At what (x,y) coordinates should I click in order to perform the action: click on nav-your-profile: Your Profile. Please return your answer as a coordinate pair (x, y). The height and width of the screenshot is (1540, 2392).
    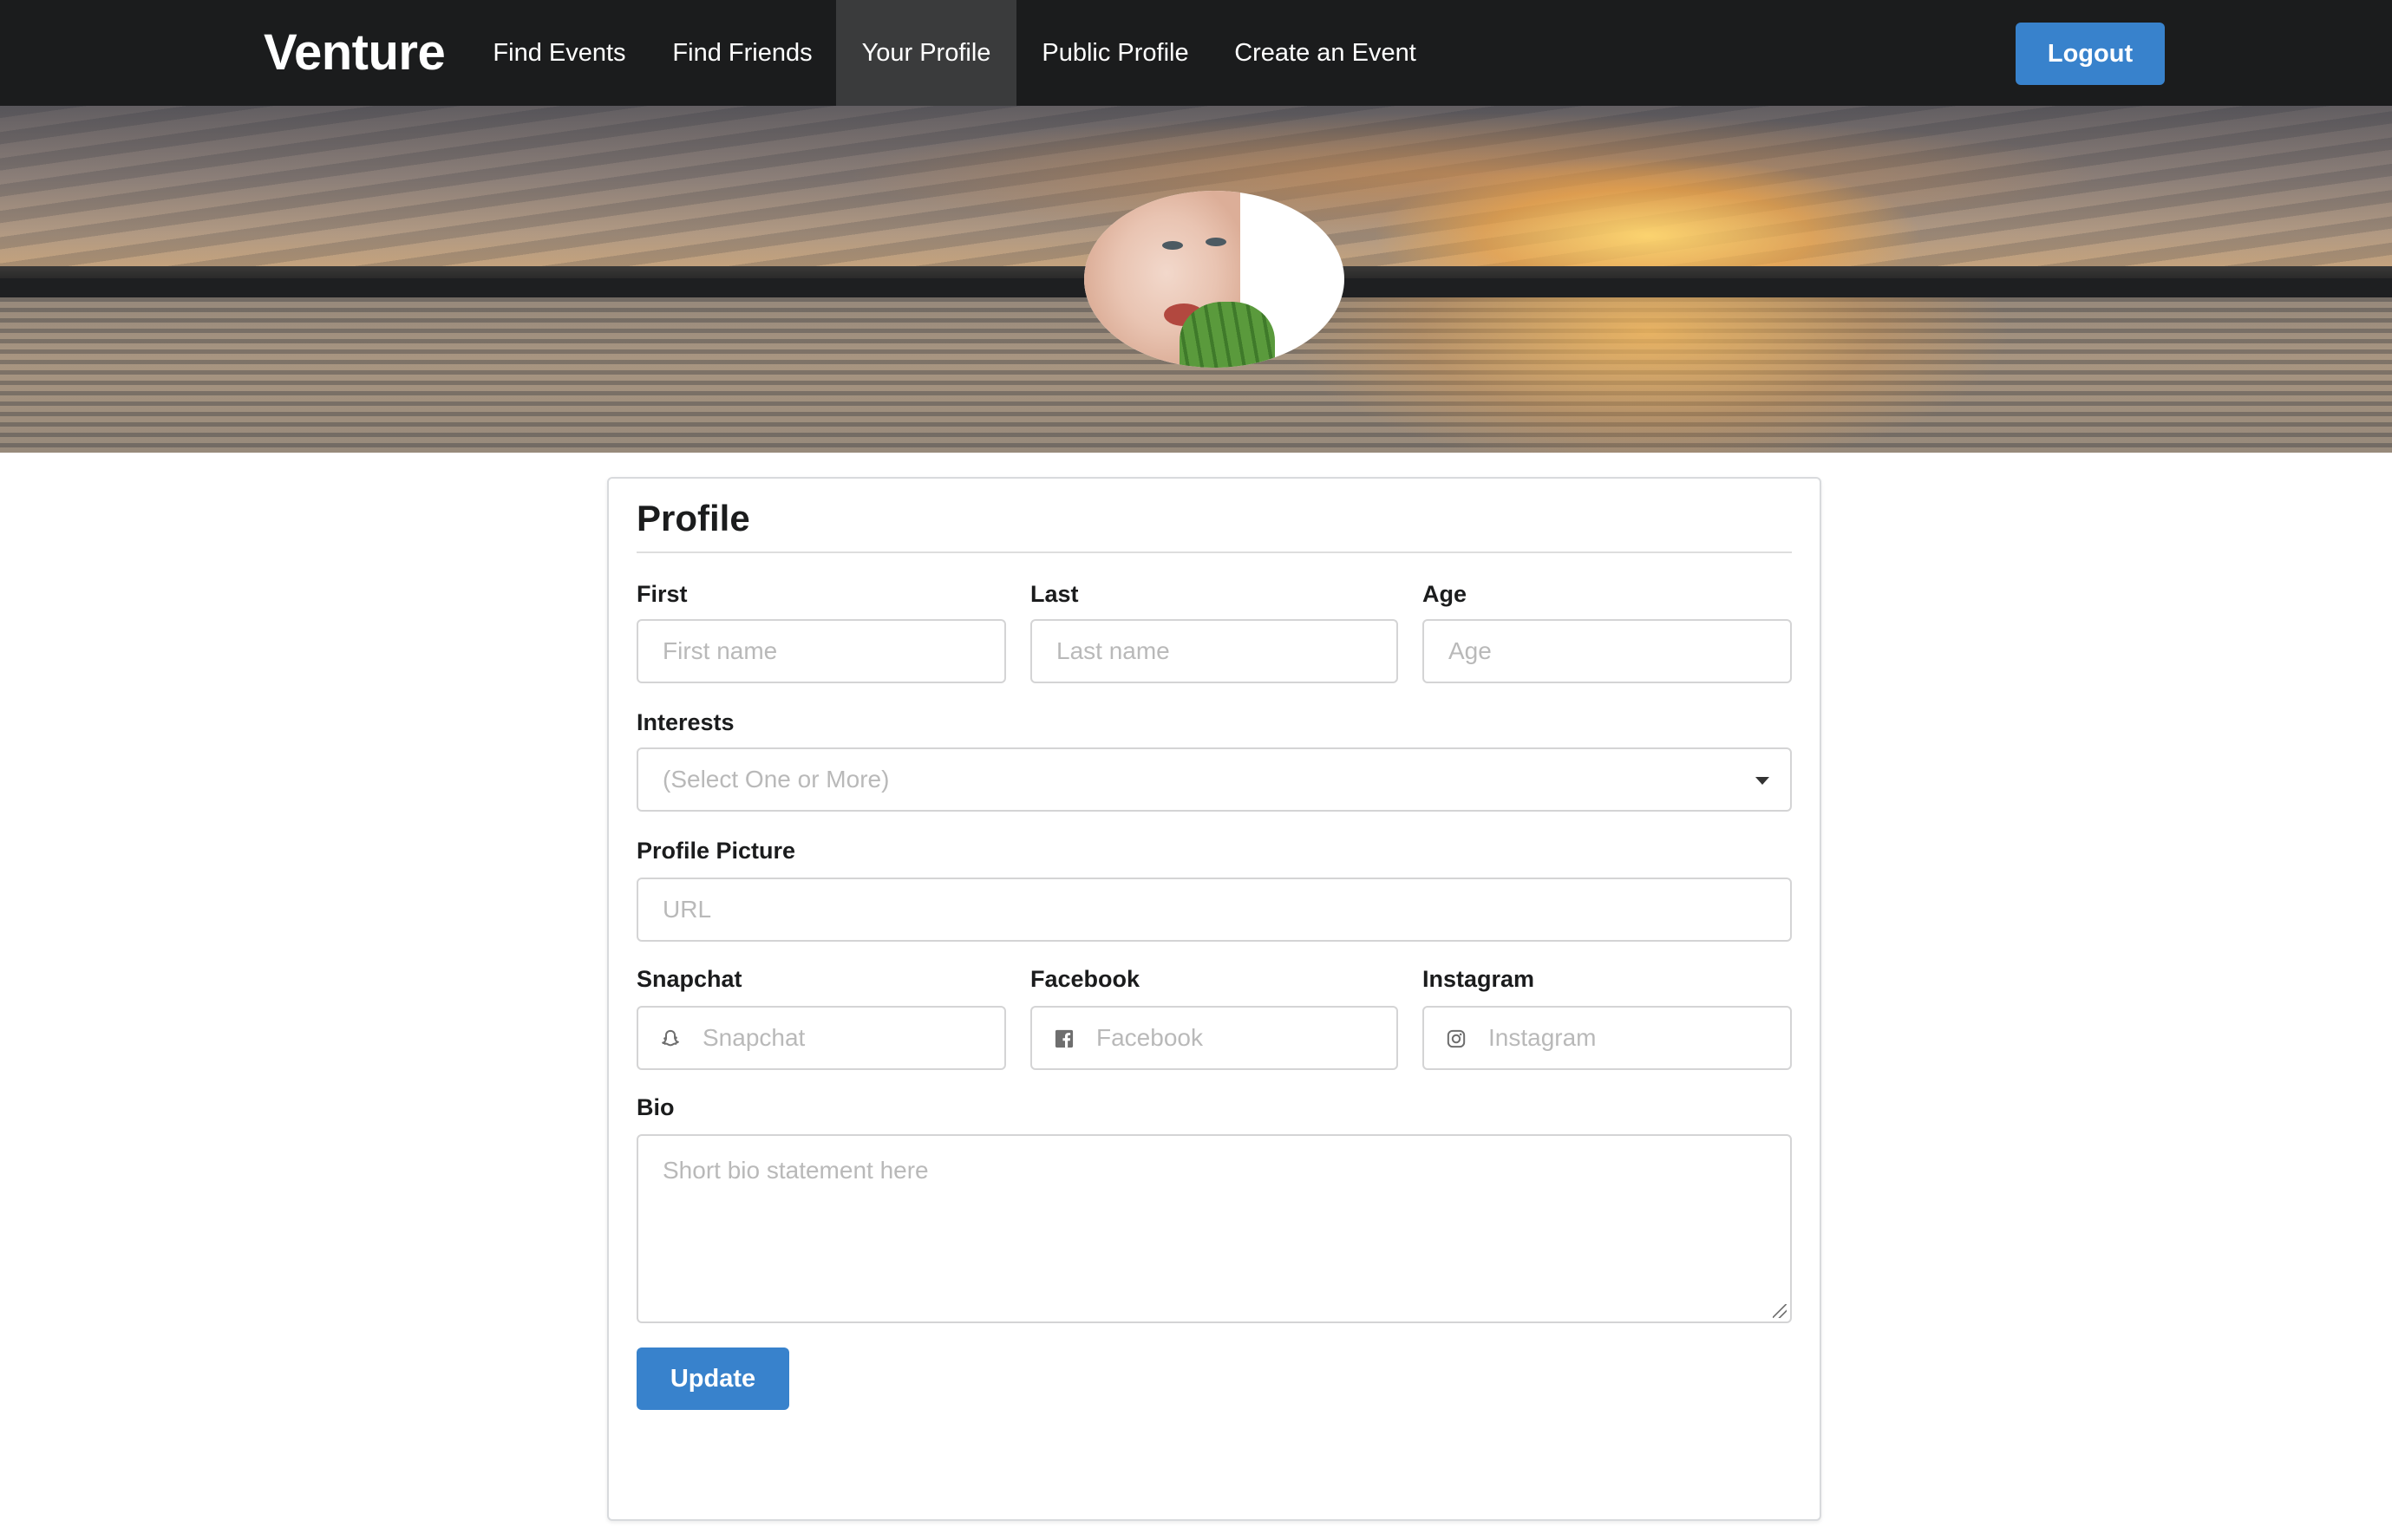
    Looking at the image, I should click on (926, 53).